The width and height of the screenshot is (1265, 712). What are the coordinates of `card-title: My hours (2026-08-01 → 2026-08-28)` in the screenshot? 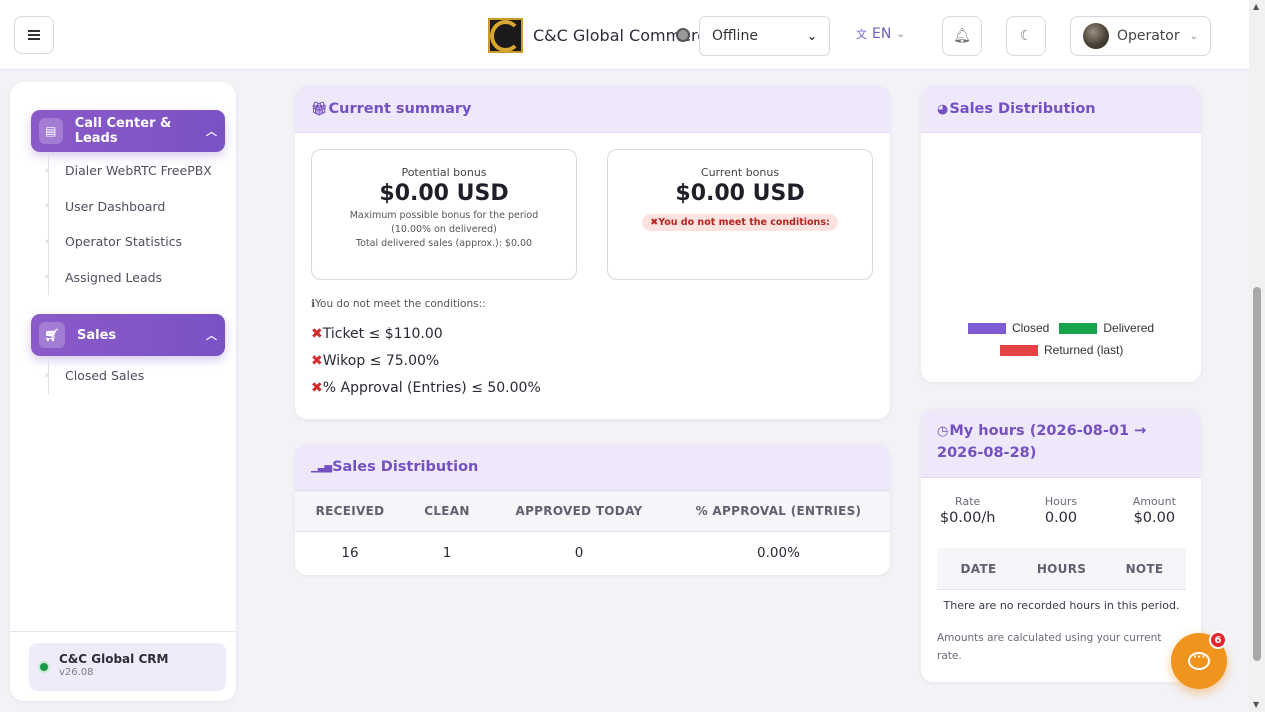 It's located at (1042, 442).